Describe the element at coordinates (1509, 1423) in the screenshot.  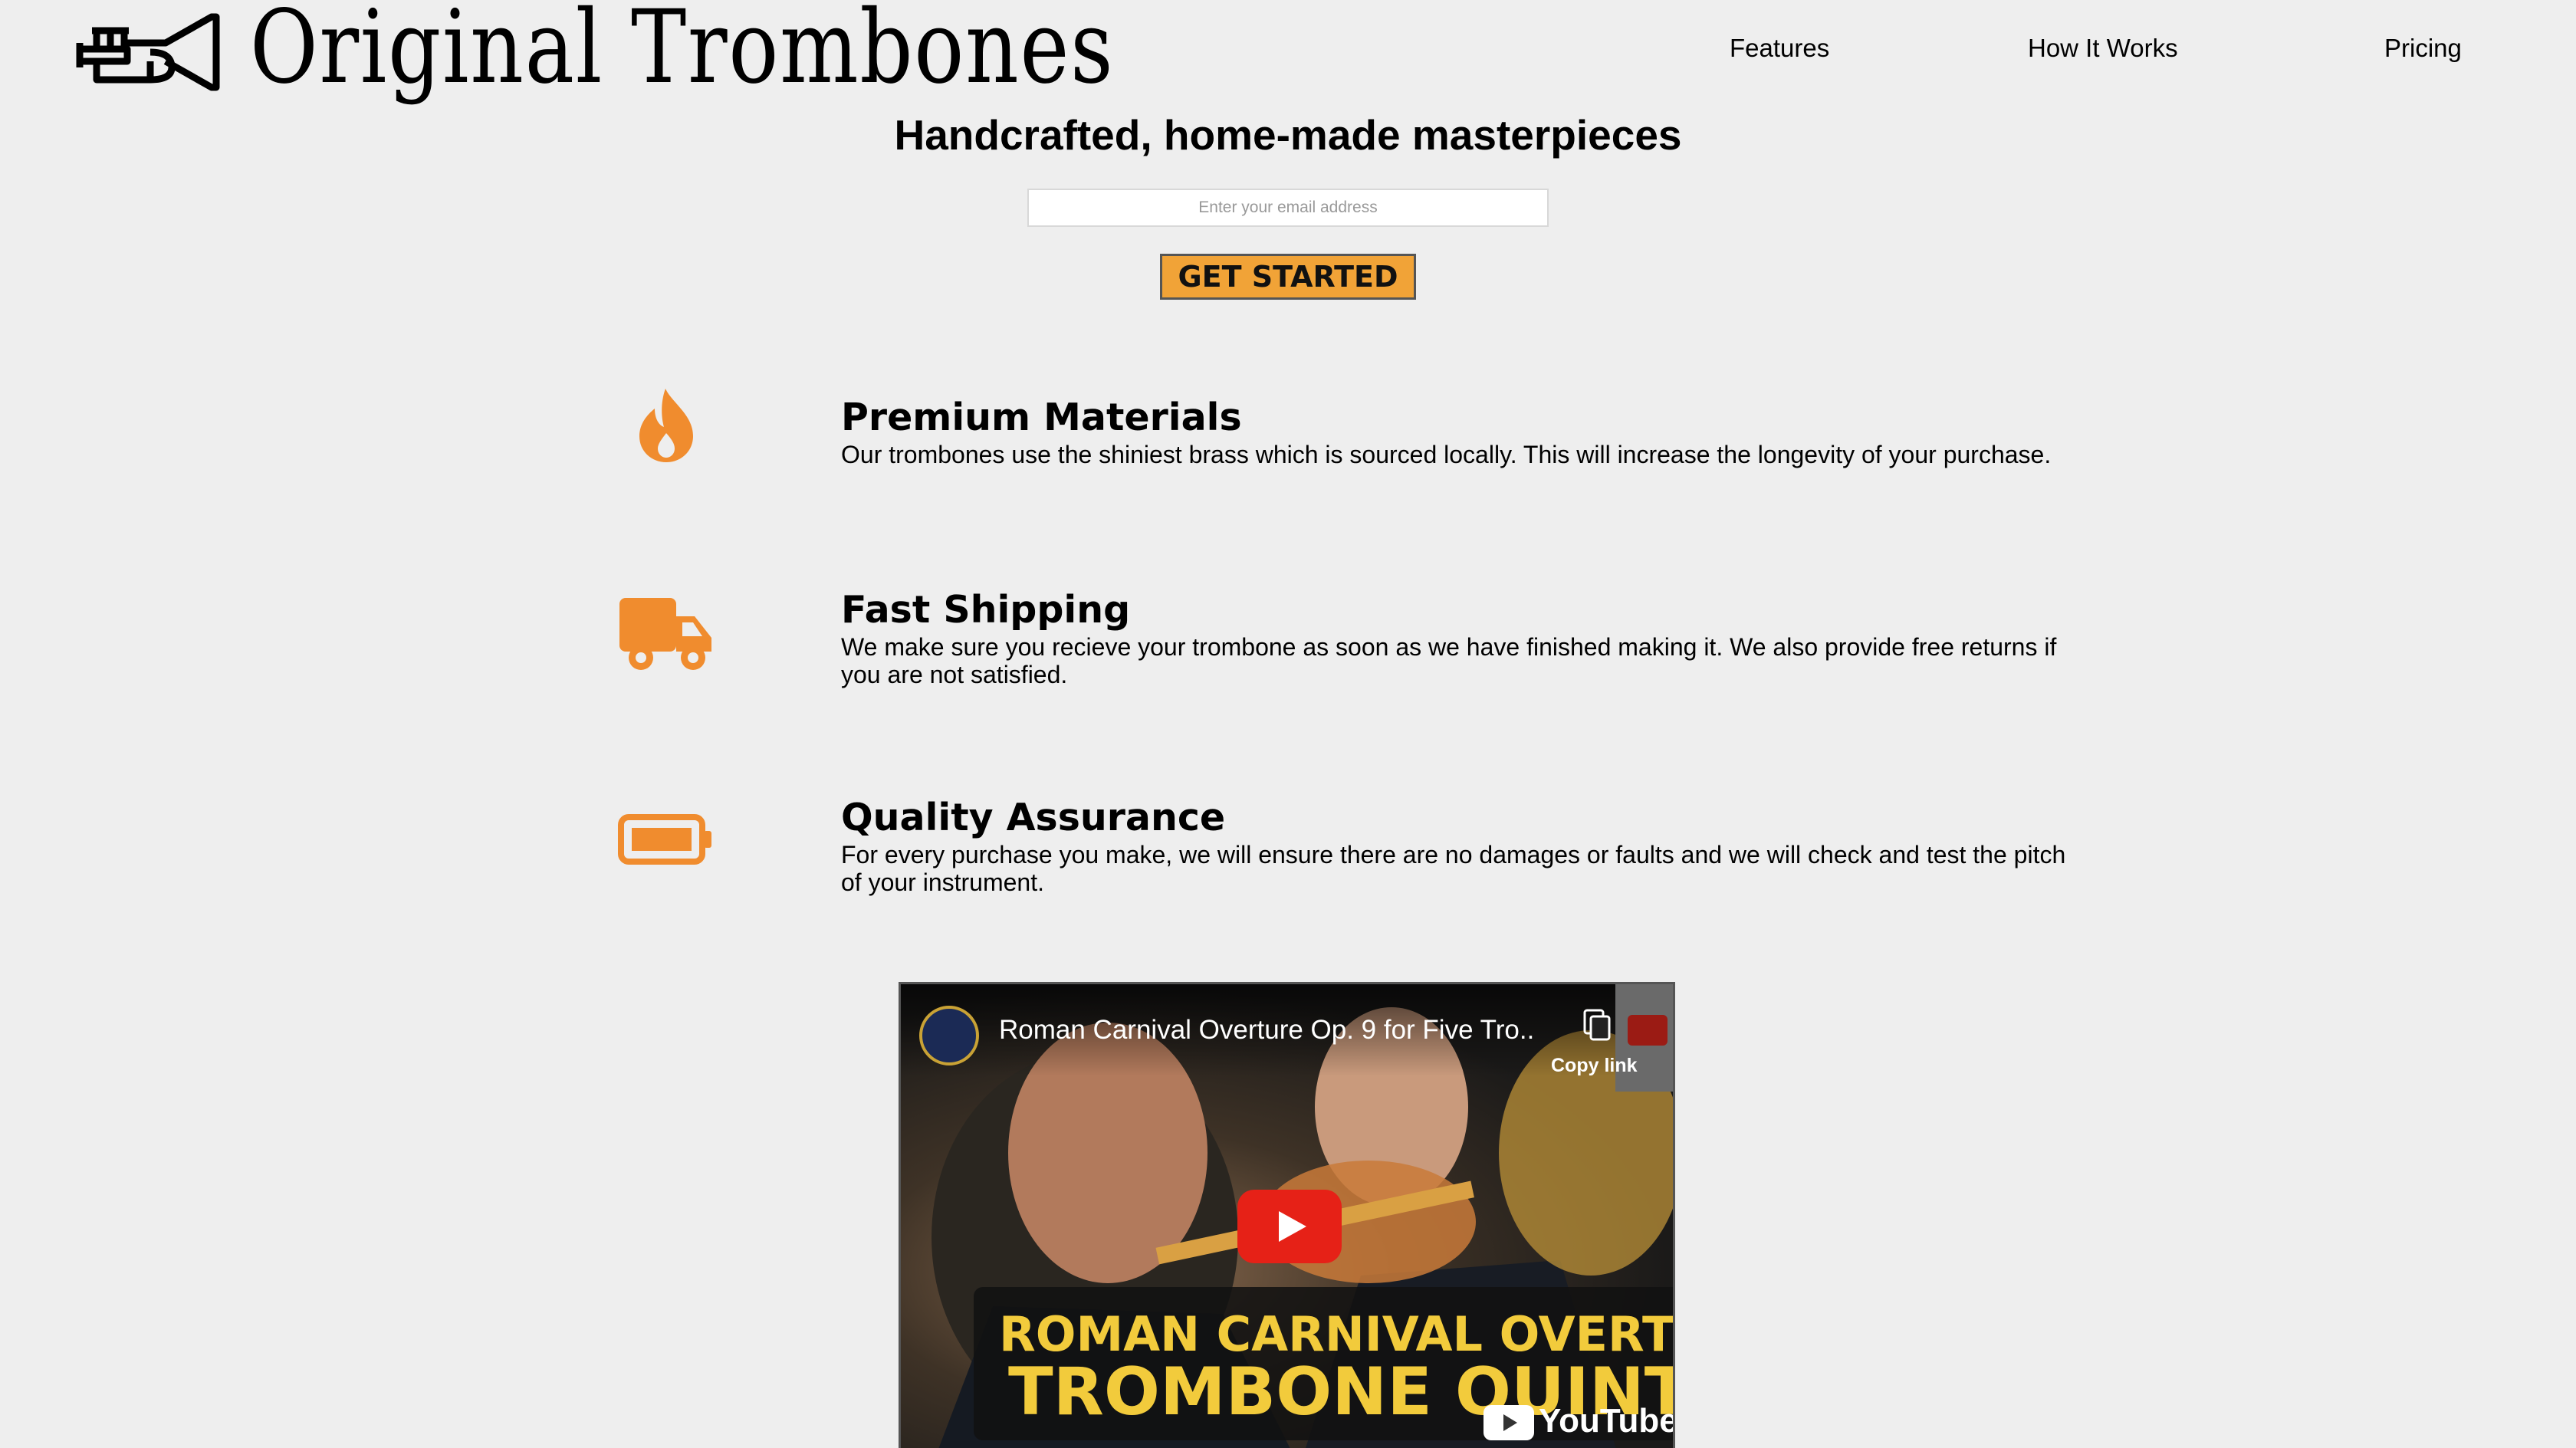
I see `youtube-play-icon` at that location.